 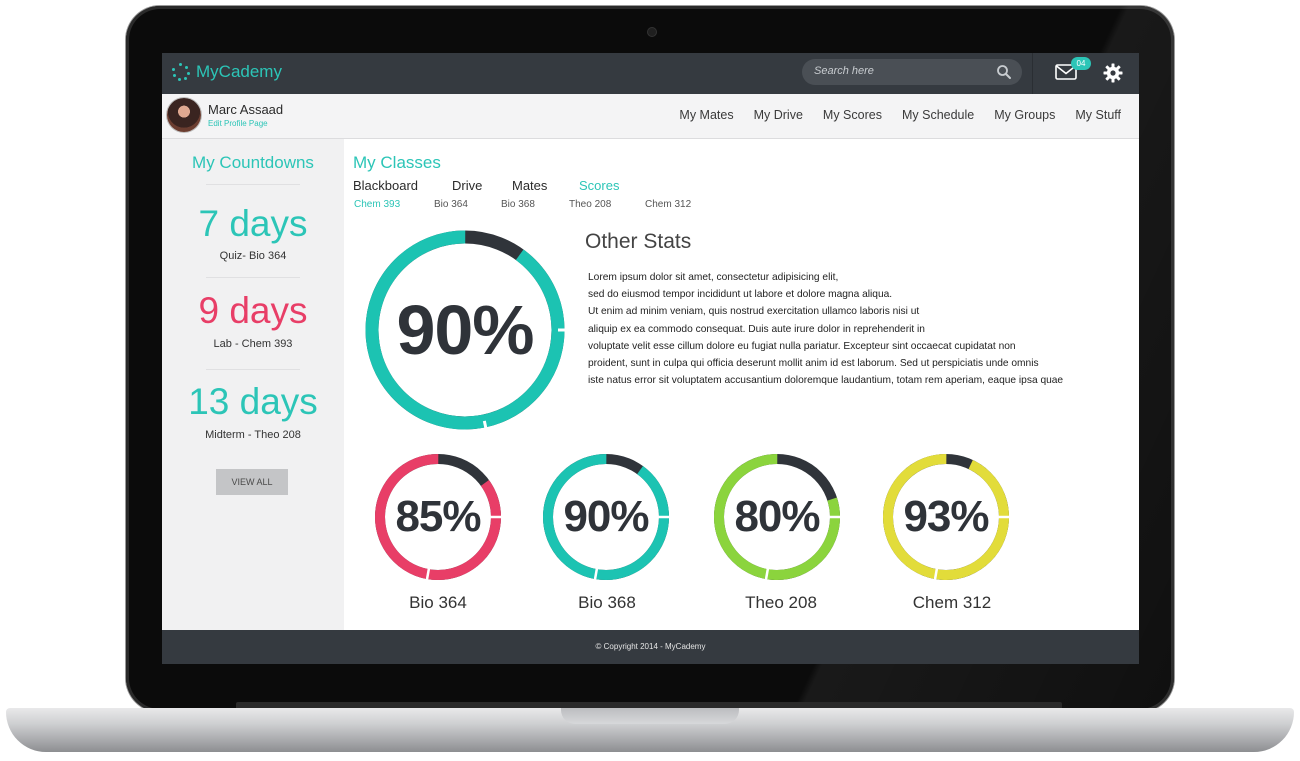 What do you see at coordinates (253, 310) in the screenshot?
I see `countdown-days: 9 days` at bounding box center [253, 310].